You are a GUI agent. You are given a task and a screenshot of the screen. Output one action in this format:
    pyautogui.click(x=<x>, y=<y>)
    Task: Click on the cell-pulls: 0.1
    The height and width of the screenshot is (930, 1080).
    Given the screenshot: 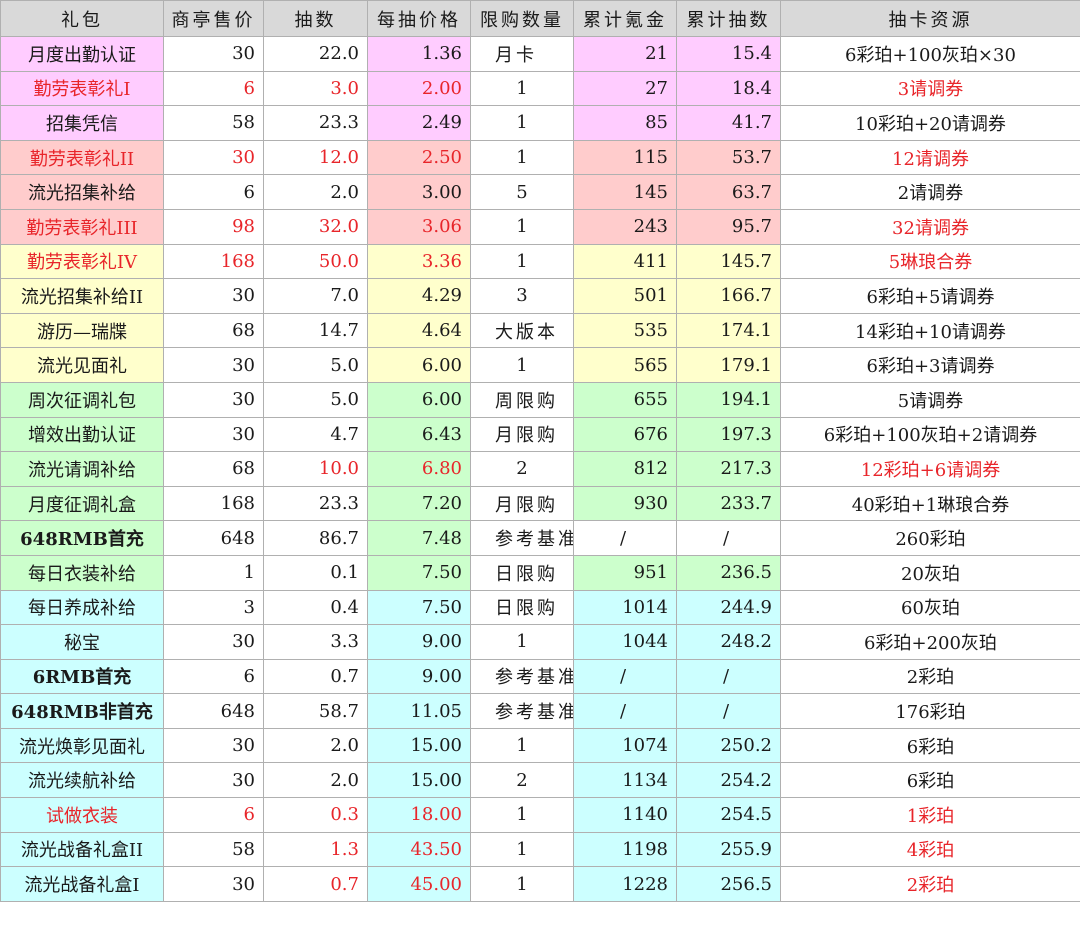 What is the action you would take?
    pyautogui.click(x=315, y=572)
    